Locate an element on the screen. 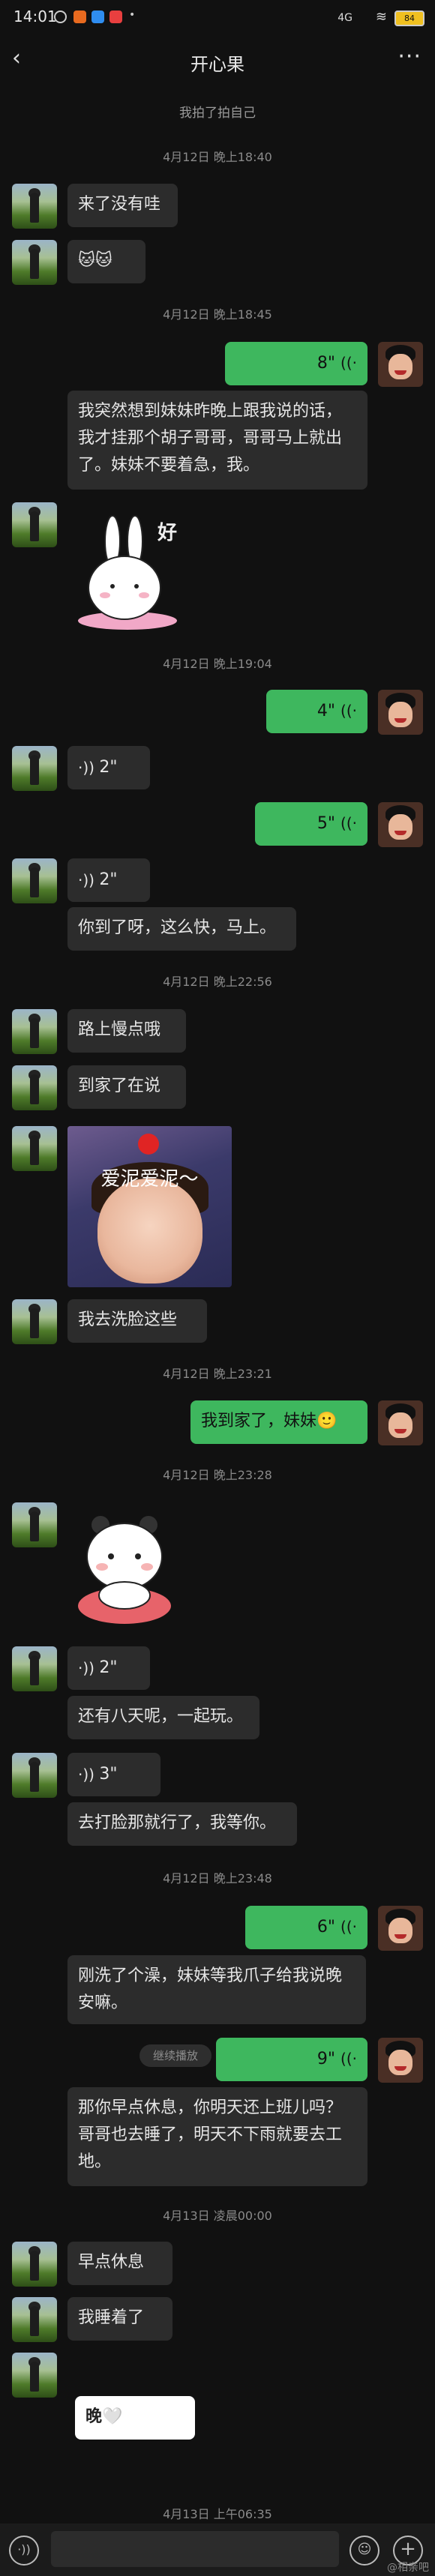 This screenshot has width=435, height=2576. status-bar: 14:01 • 4G ≋ 84 is located at coordinates (217, 18).